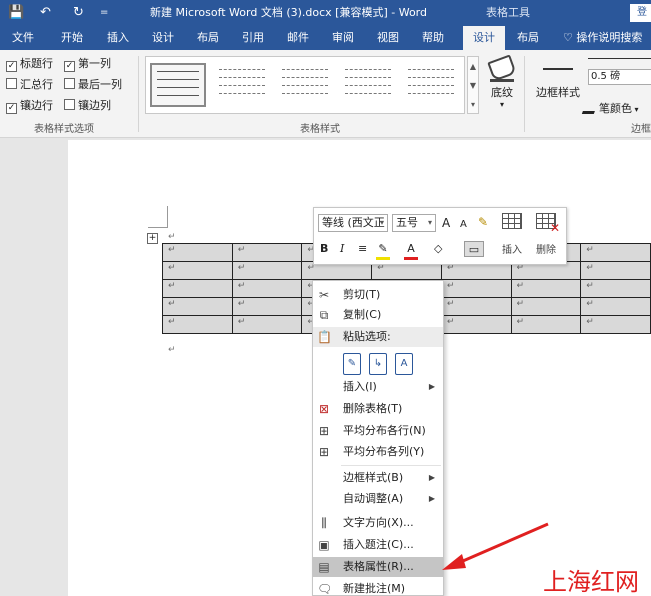 Image resolution: width=651 pixels, height=596 pixels. Describe the element at coordinates (378, 315) in the screenshot. I see `menu-item-copy: ⧉ 复制(C)` at that location.